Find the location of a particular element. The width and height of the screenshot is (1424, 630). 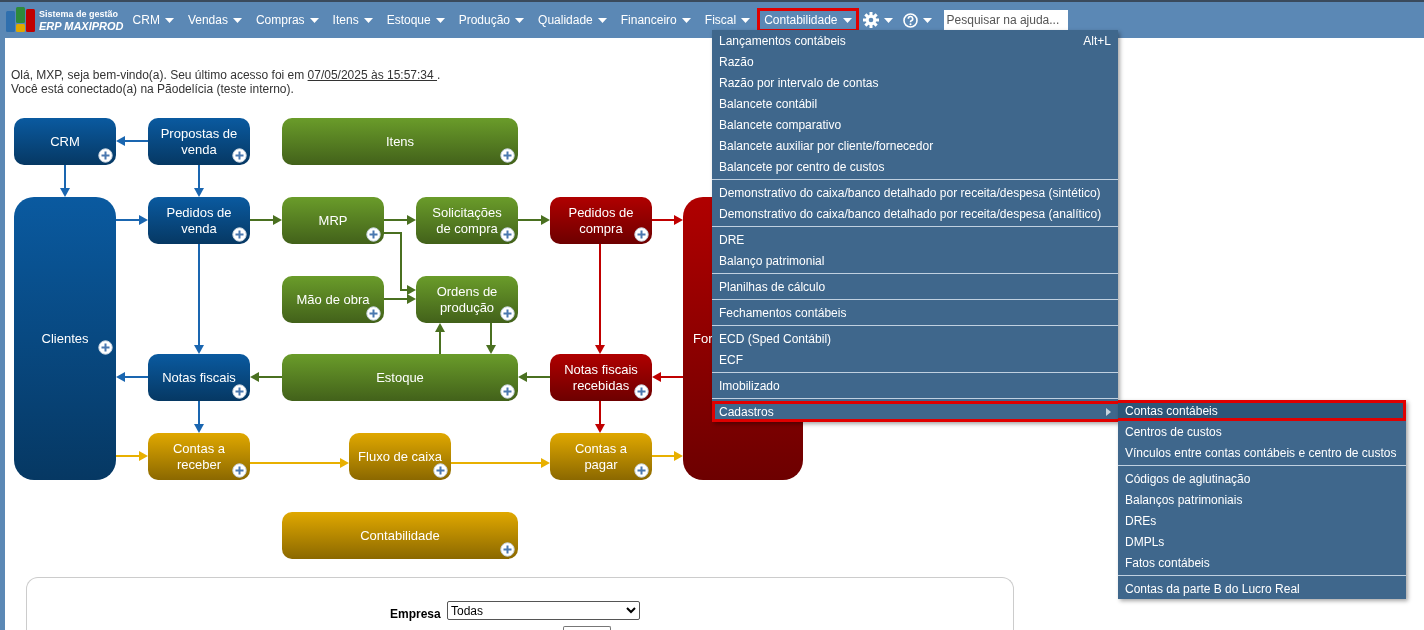

menu-item: Centros de custos is located at coordinates (1262, 431).